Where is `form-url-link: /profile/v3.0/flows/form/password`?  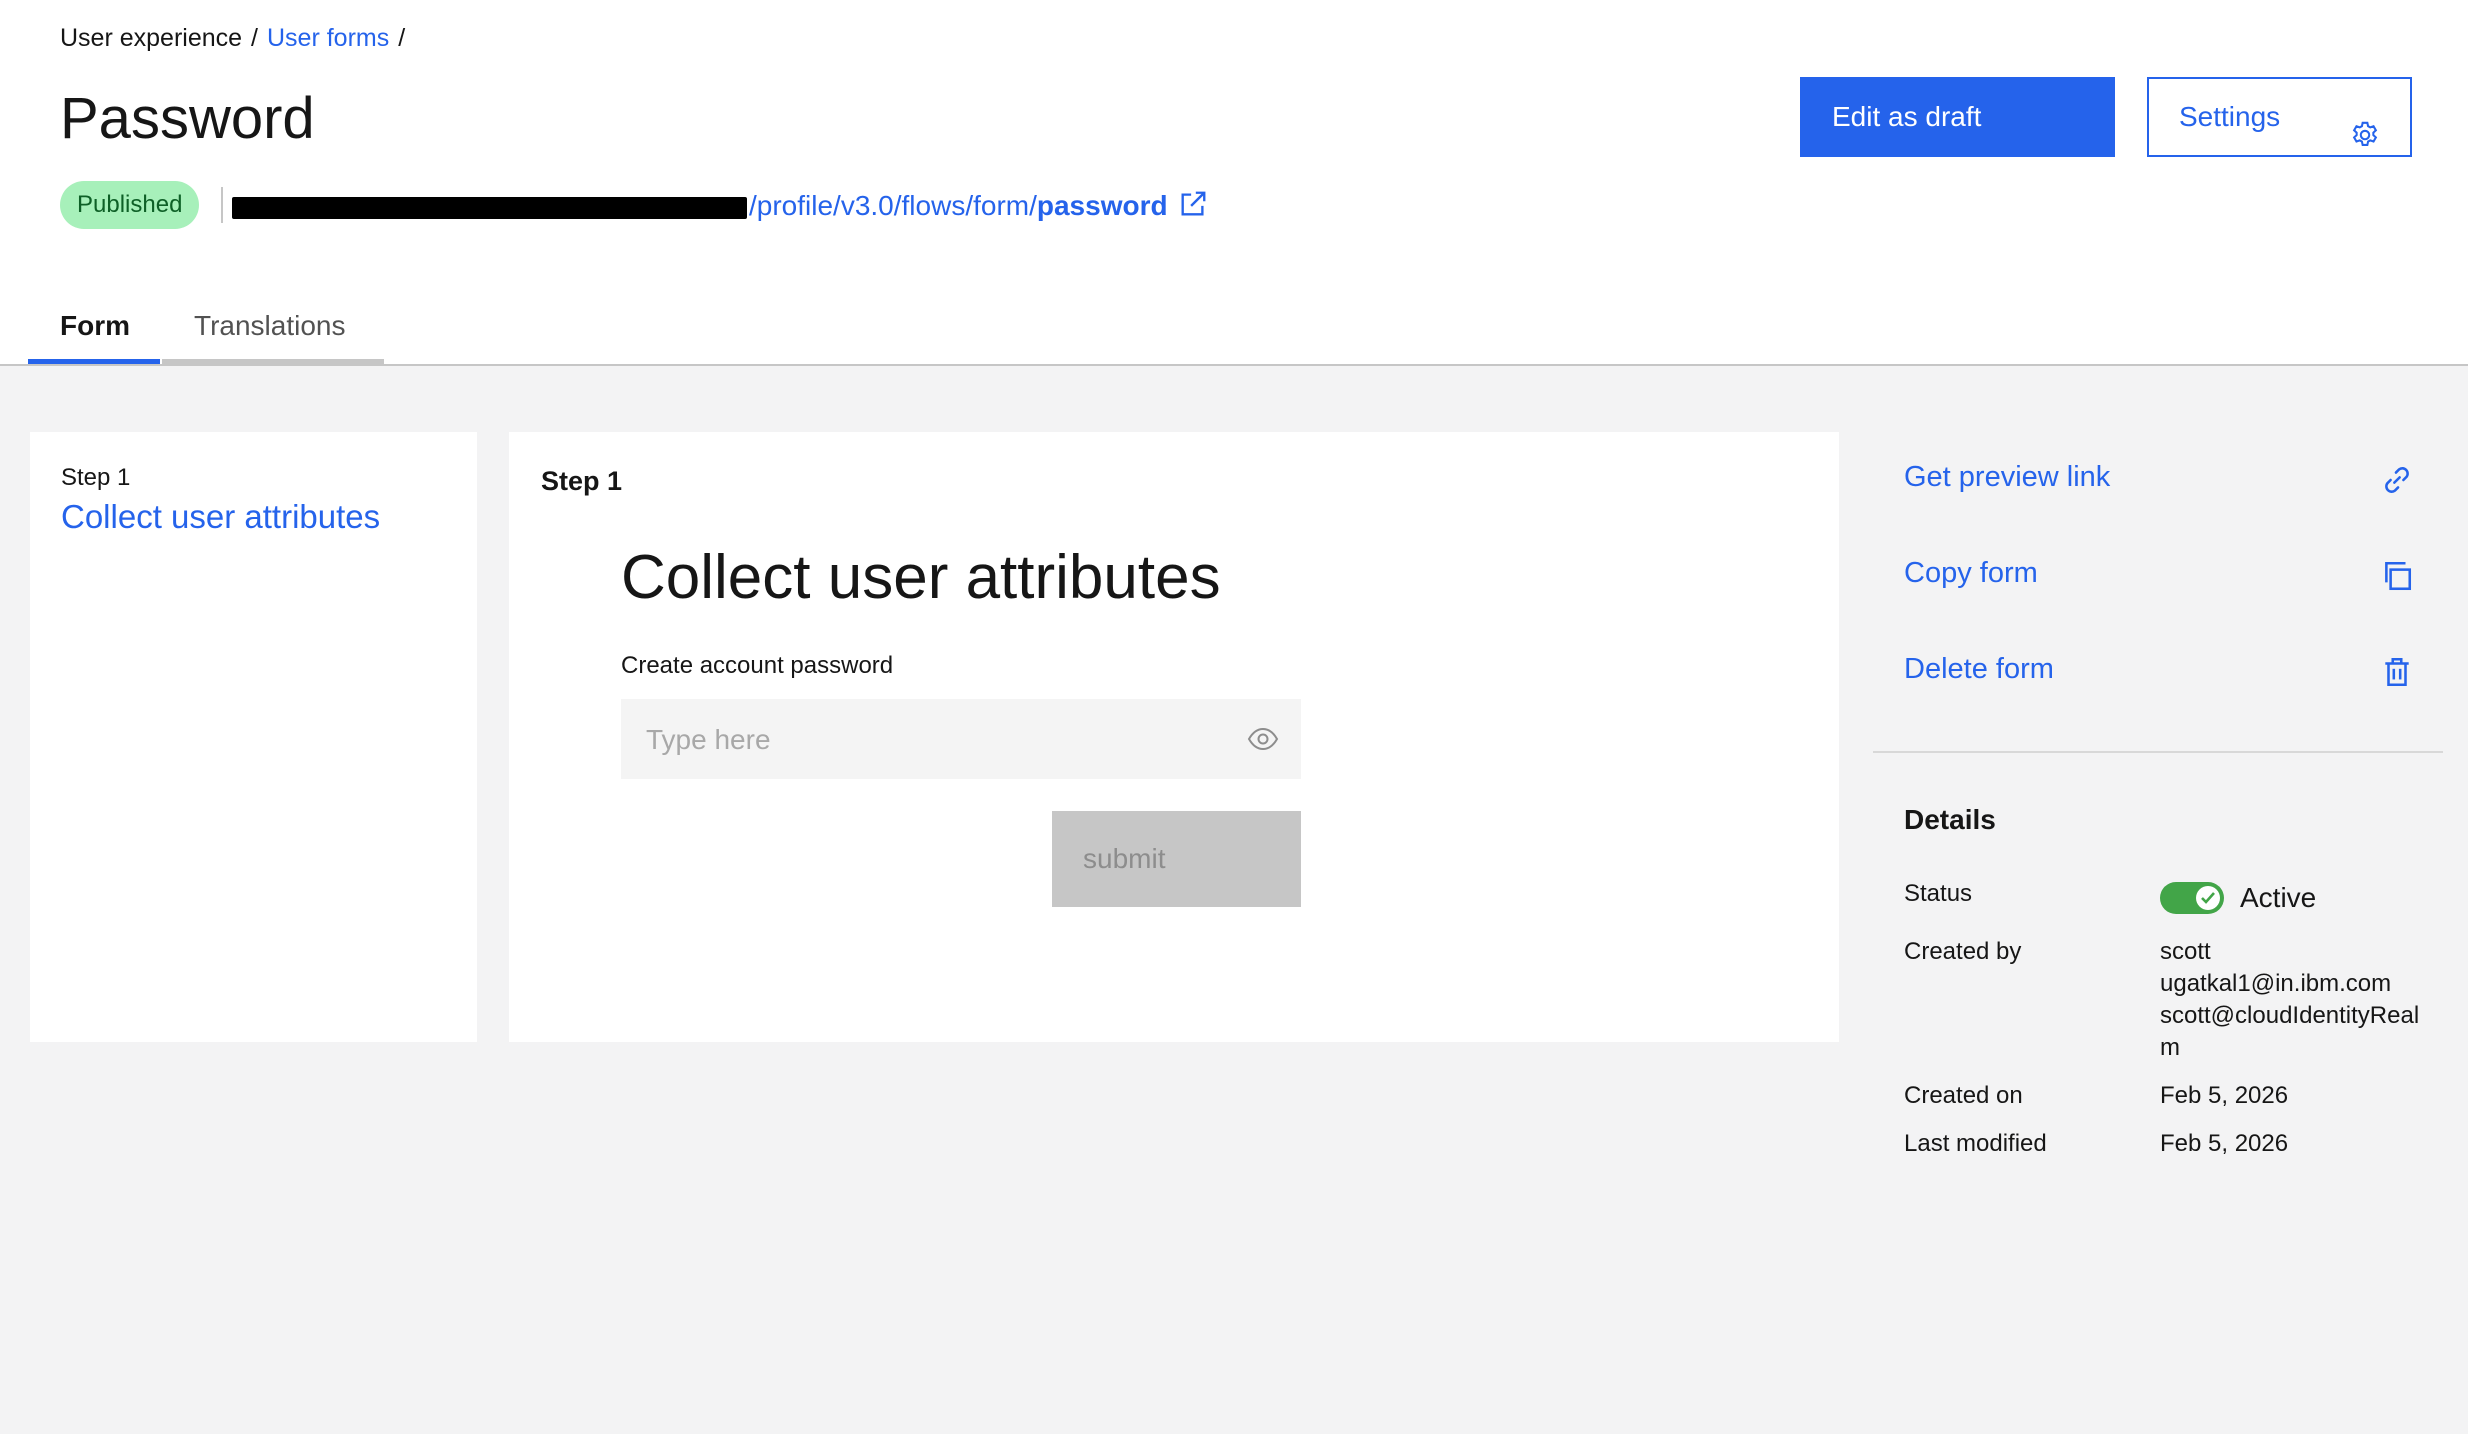
form-url-link: /profile/v3.0/flows/form/password is located at coordinates (720, 206).